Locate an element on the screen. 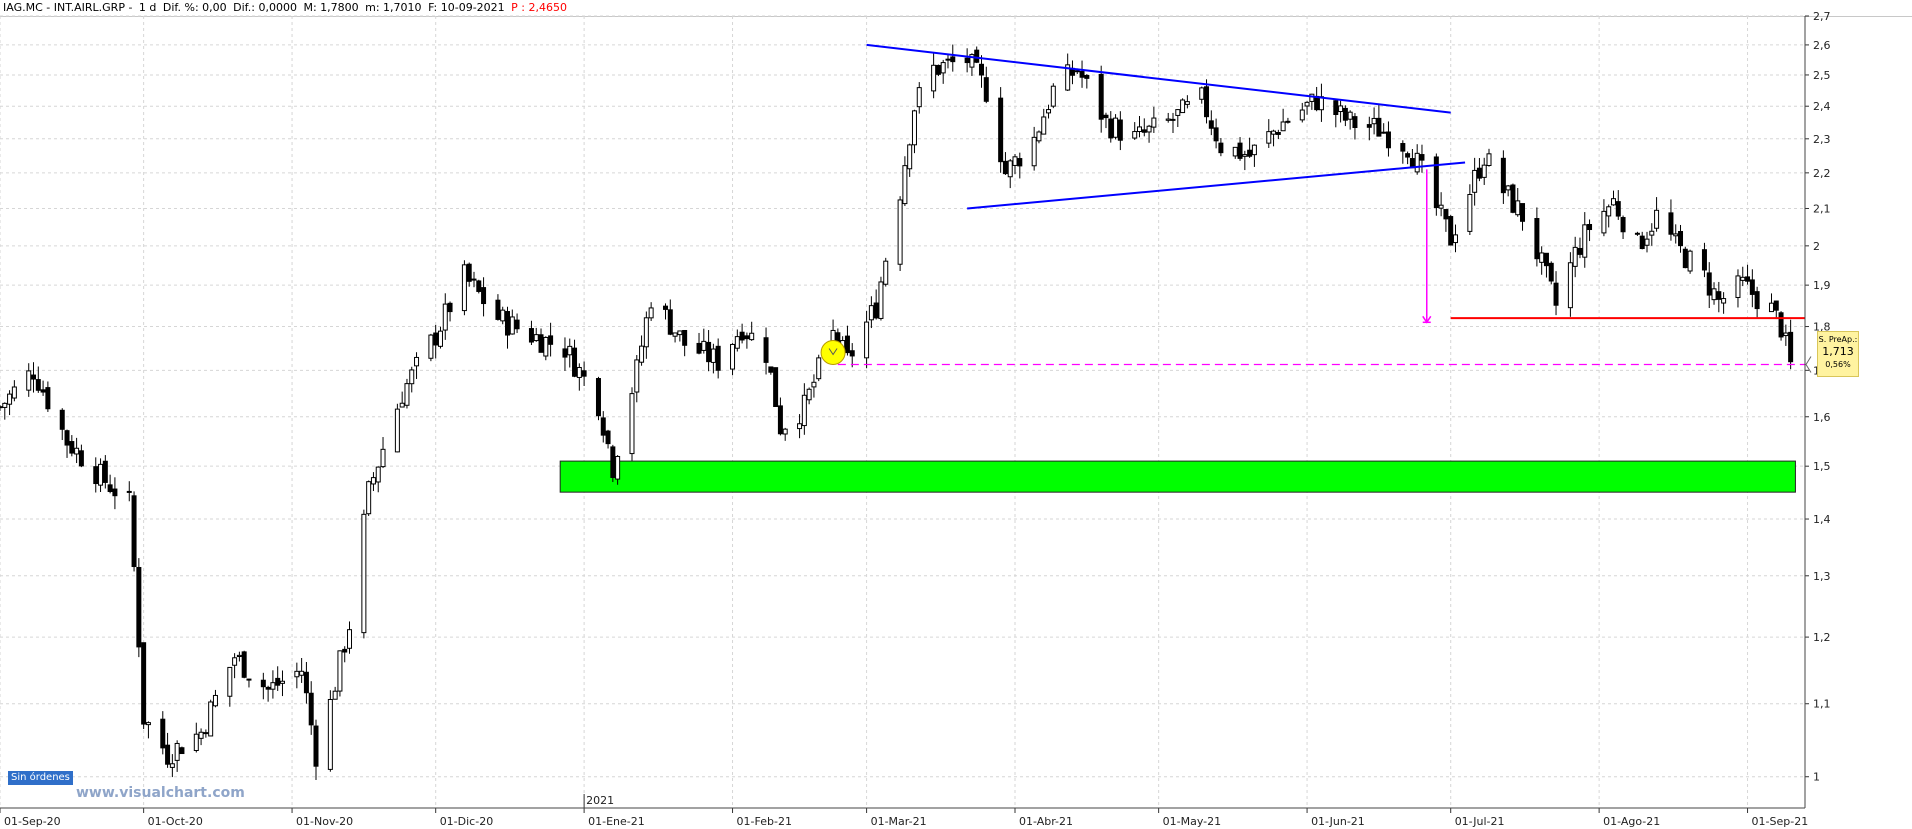 The width and height of the screenshot is (1912, 829). x-tick-label: 01-Oct-20 is located at coordinates (175, 821).